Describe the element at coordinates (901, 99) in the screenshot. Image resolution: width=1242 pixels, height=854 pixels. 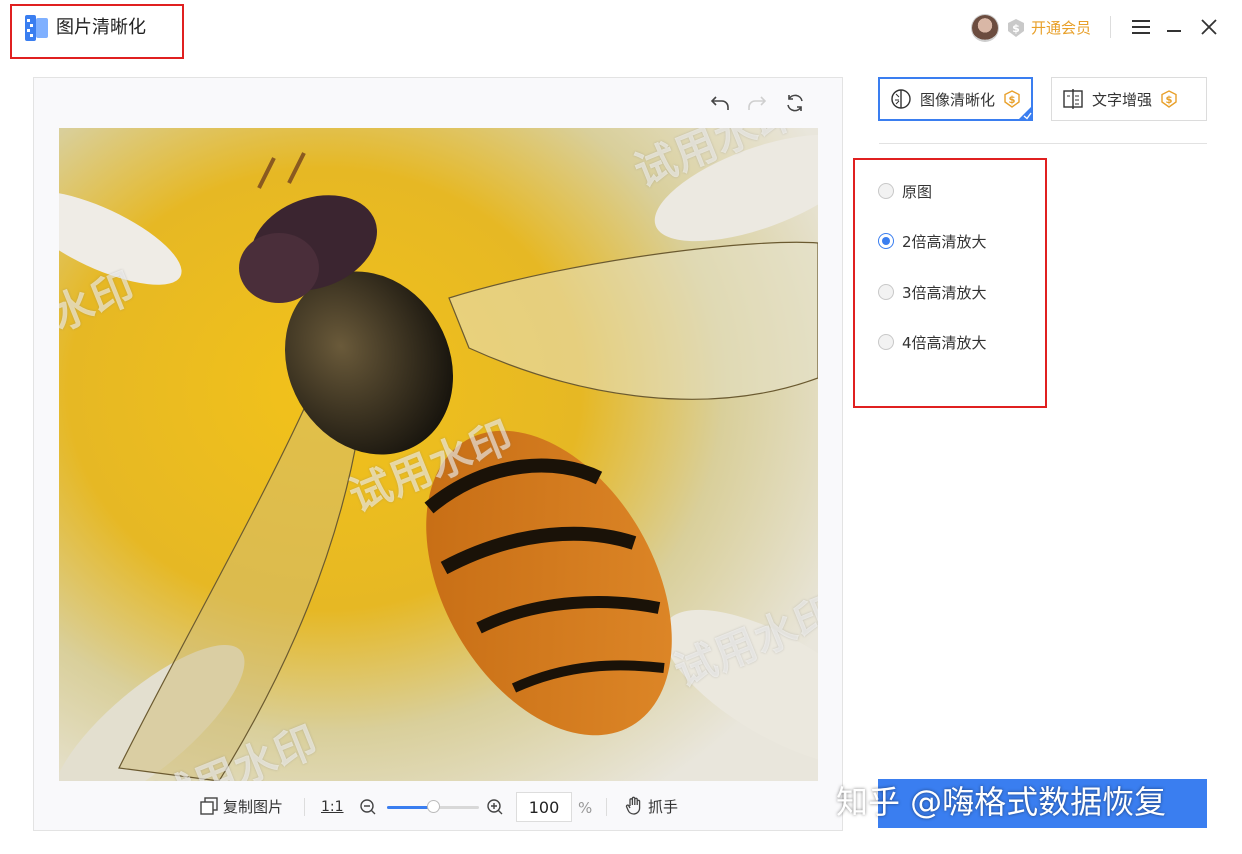
I see `image-enhance-icon` at that location.